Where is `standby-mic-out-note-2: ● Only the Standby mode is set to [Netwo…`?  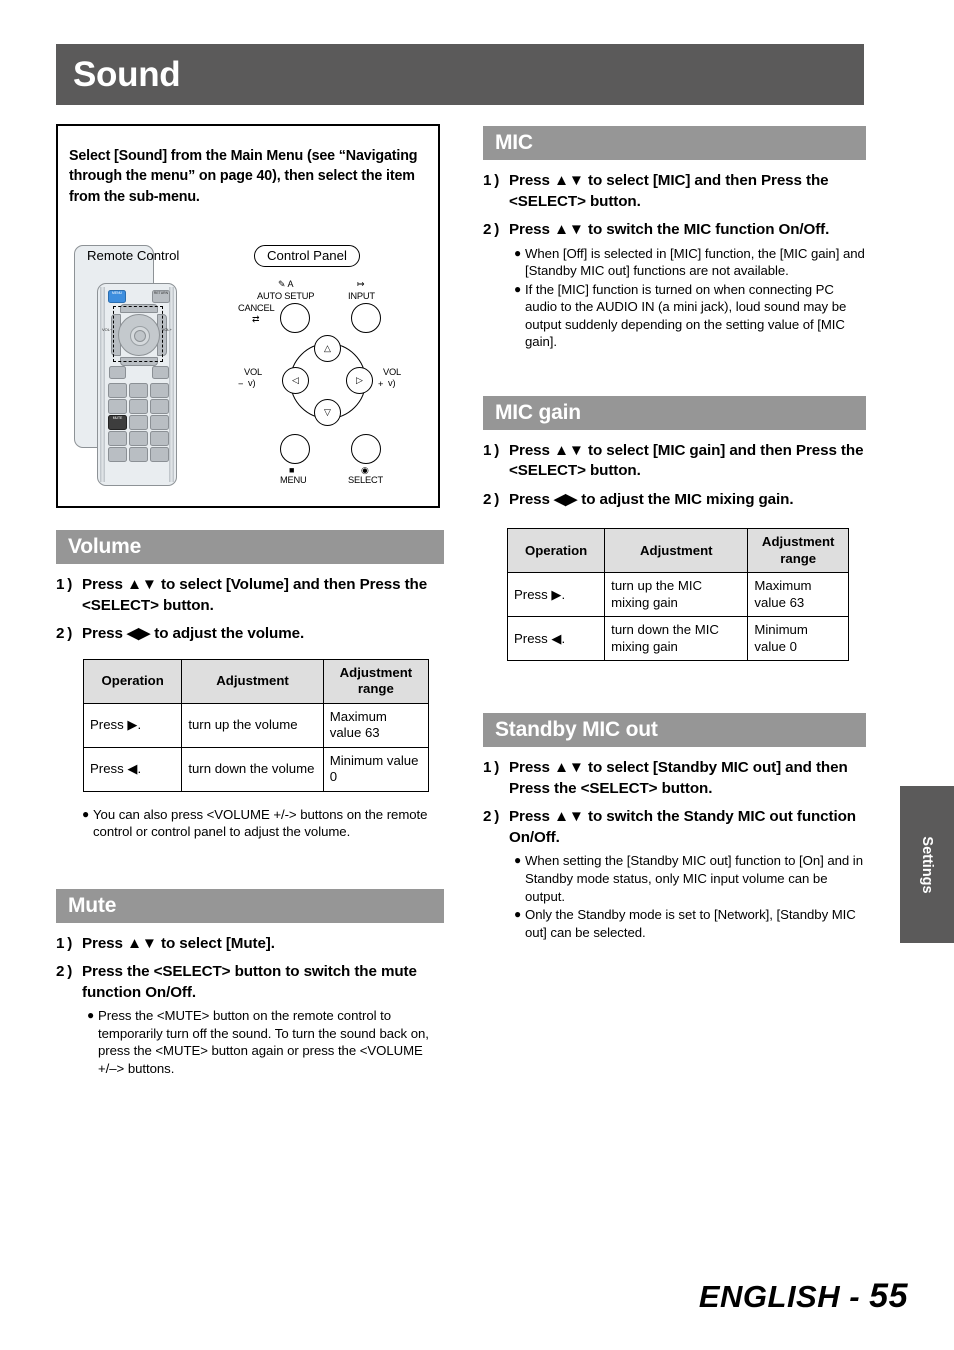
standby-mic-out-note-2: ● Only the Standby mode is set to [Netwo… is located at coordinates (690, 923).